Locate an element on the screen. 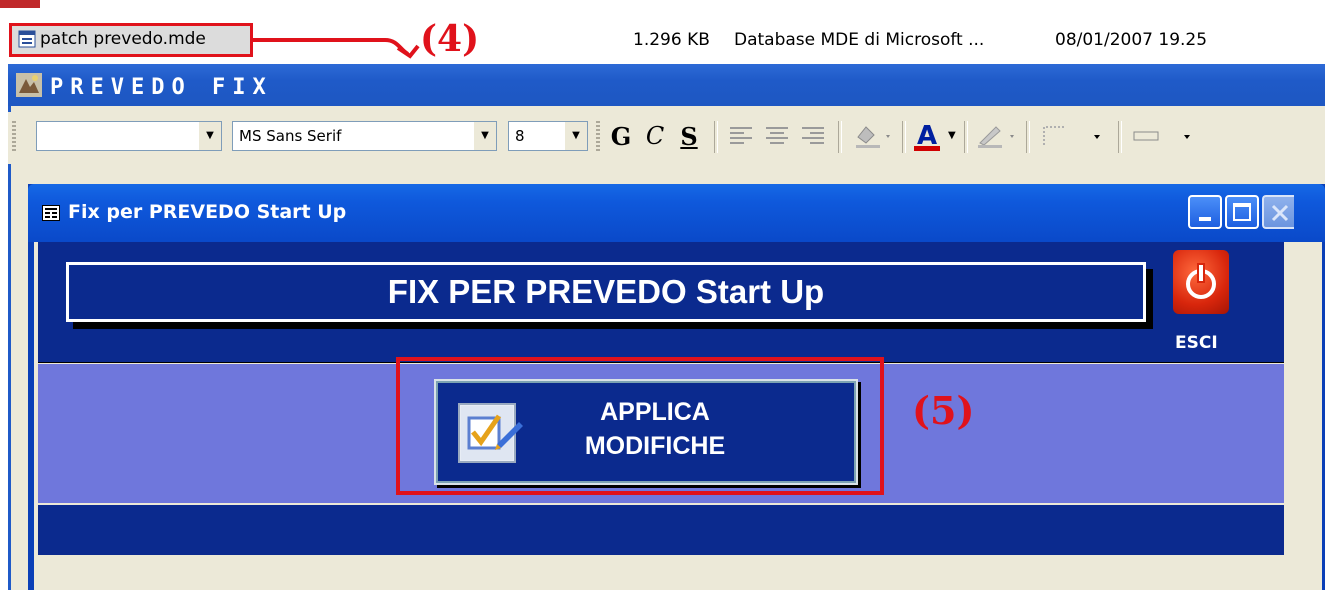 Image resolution: width=1325 pixels, height=590 pixels. app-title: PREVEDO FIX is located at coordinates (161, 87).